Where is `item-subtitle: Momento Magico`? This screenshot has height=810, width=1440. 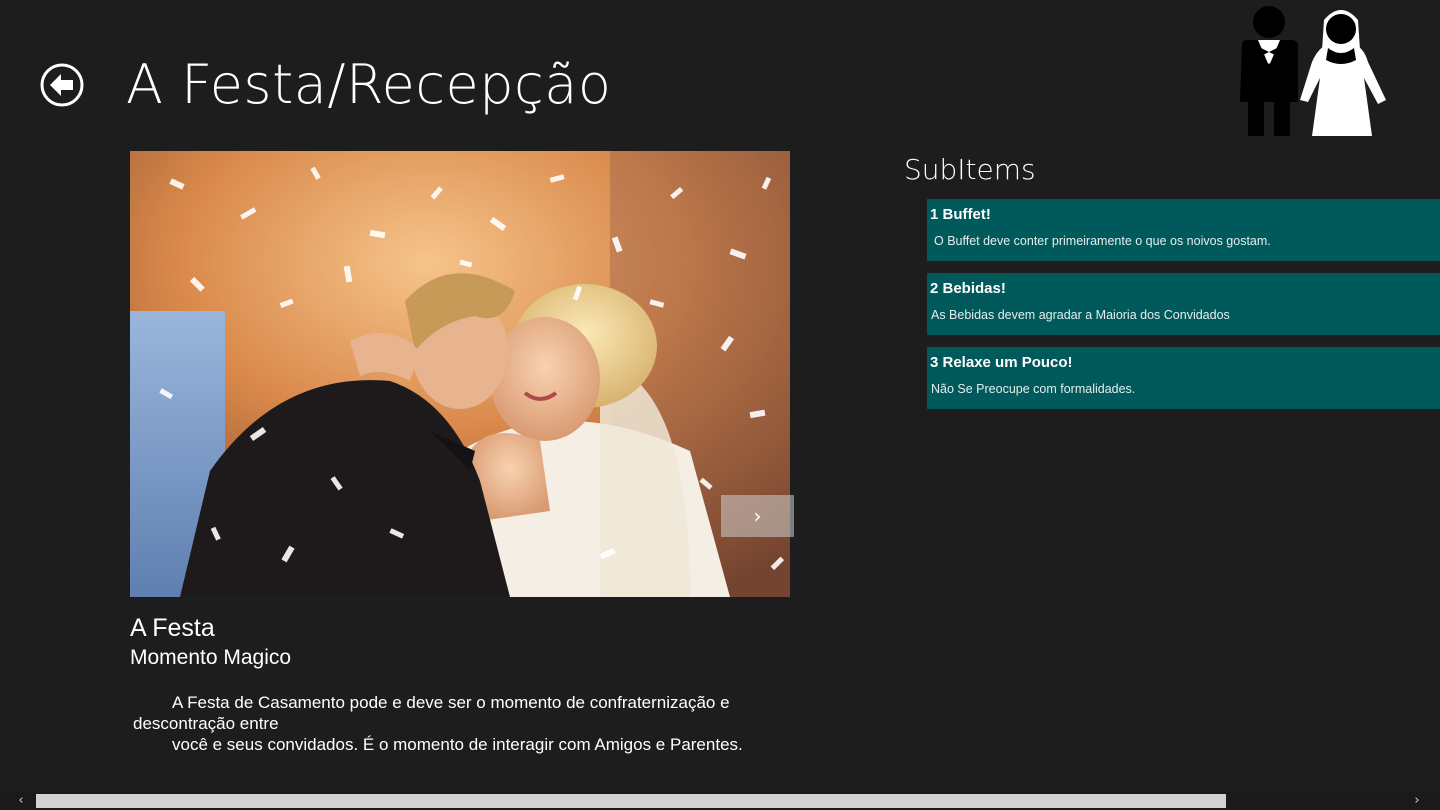
item-subtitle: Momento Magico is located at coordinates (211, 657).